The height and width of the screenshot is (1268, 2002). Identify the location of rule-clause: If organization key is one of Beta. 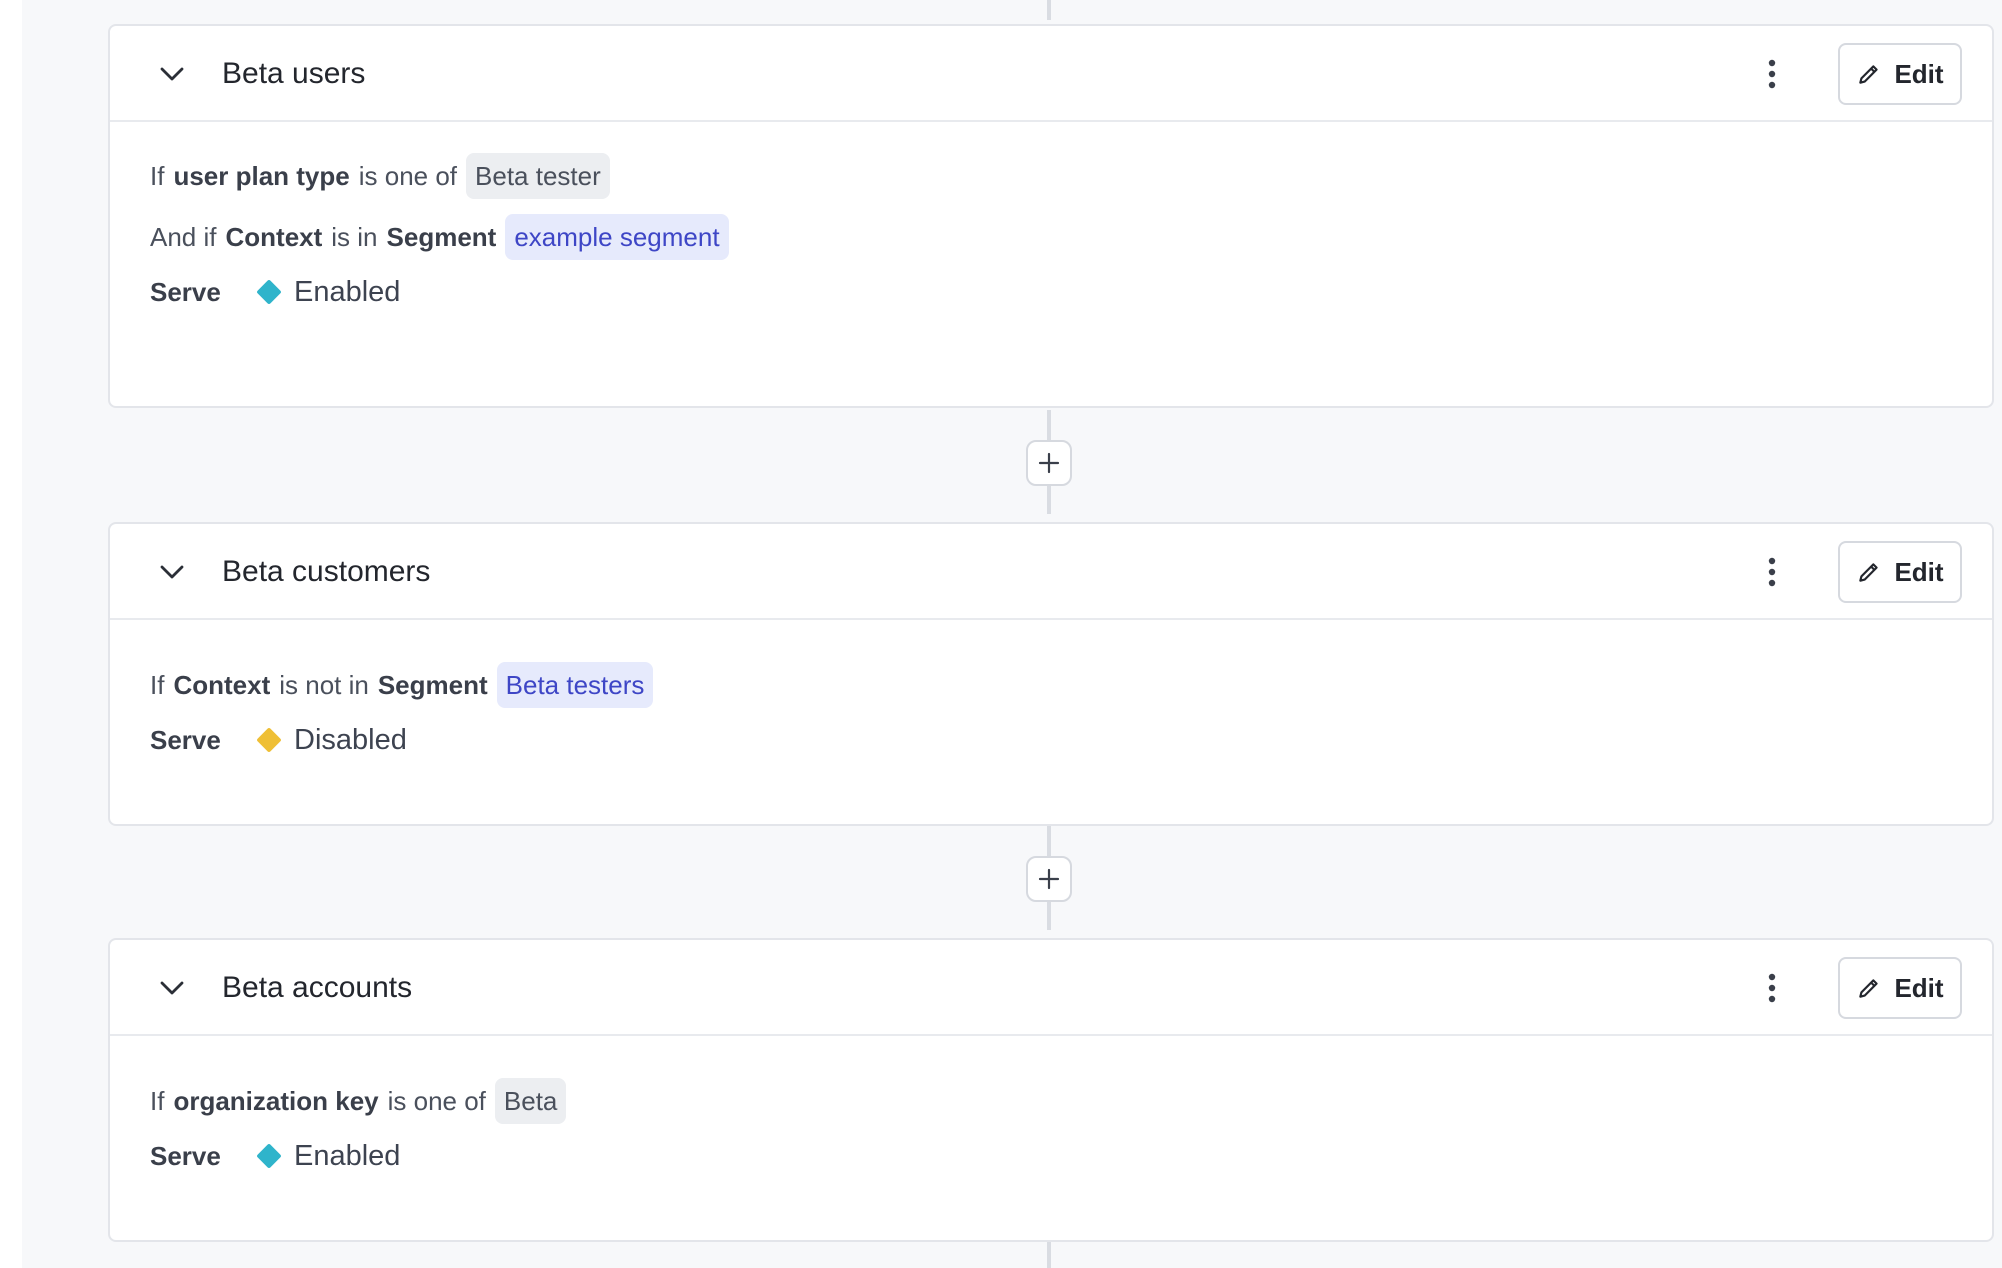
(358, 1101).